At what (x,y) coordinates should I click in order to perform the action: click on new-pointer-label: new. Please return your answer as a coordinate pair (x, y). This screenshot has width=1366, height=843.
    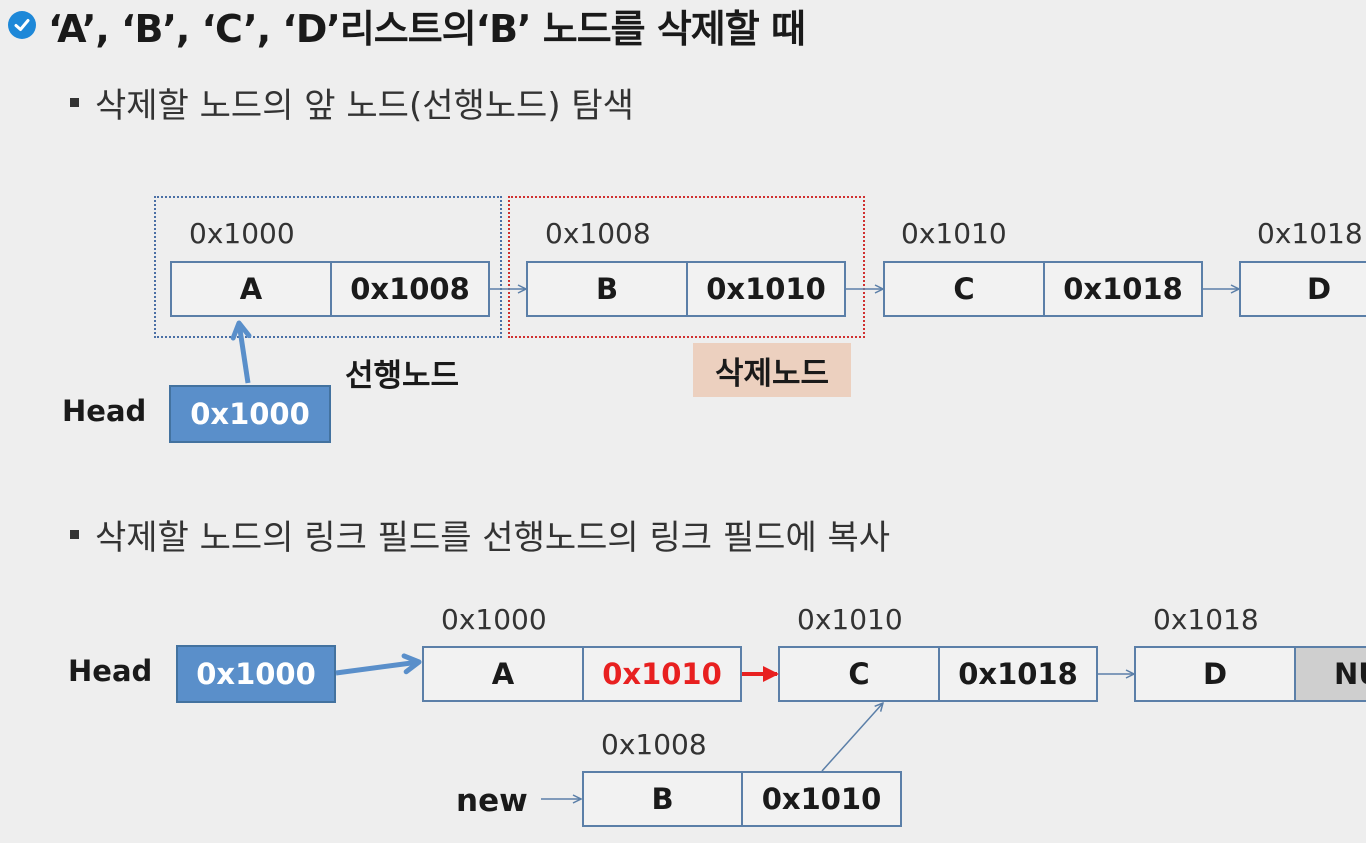
    Looking at the image, I should click on (492, 801).